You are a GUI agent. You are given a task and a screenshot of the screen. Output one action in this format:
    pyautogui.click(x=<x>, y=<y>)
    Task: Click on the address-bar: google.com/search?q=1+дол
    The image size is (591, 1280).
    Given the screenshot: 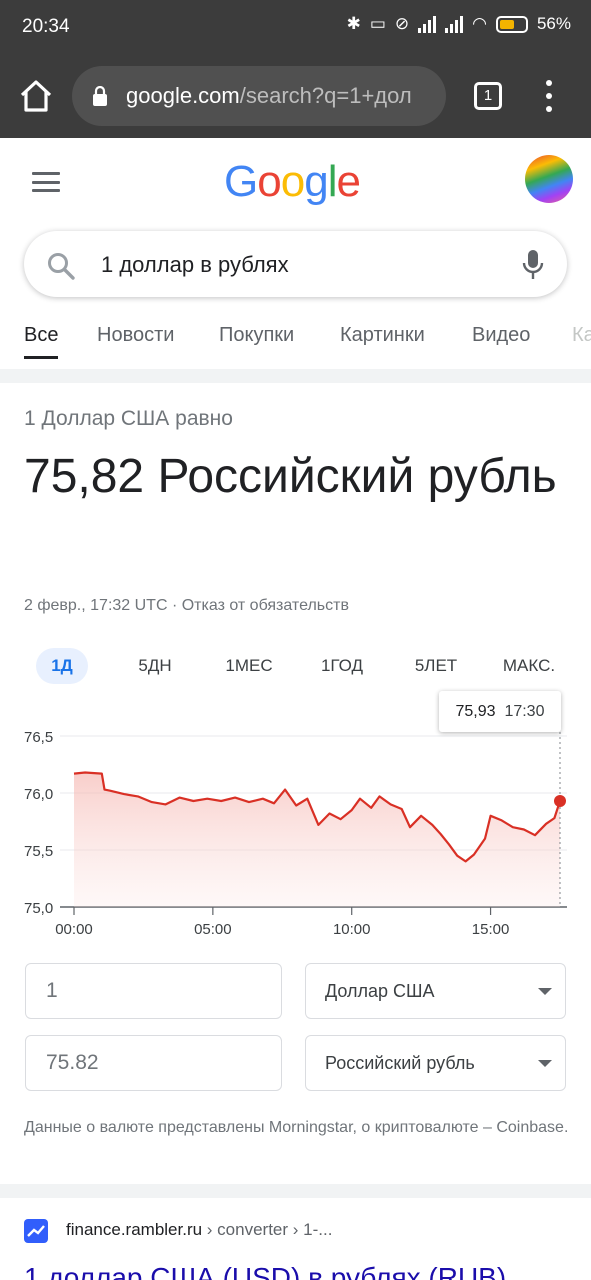 What is the action you would take?
    pyautogui.click(x=259, y=96)
    